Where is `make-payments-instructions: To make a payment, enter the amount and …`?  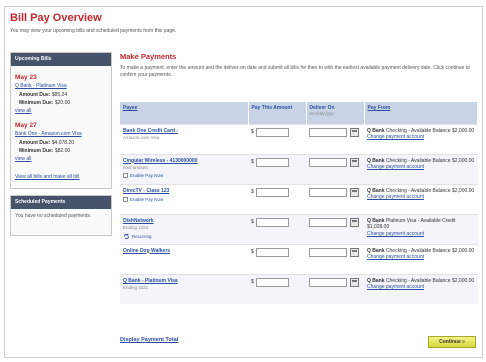
make-payments-instructions: To make a payment, enter the amount and … is located at coordinates (295, 72).